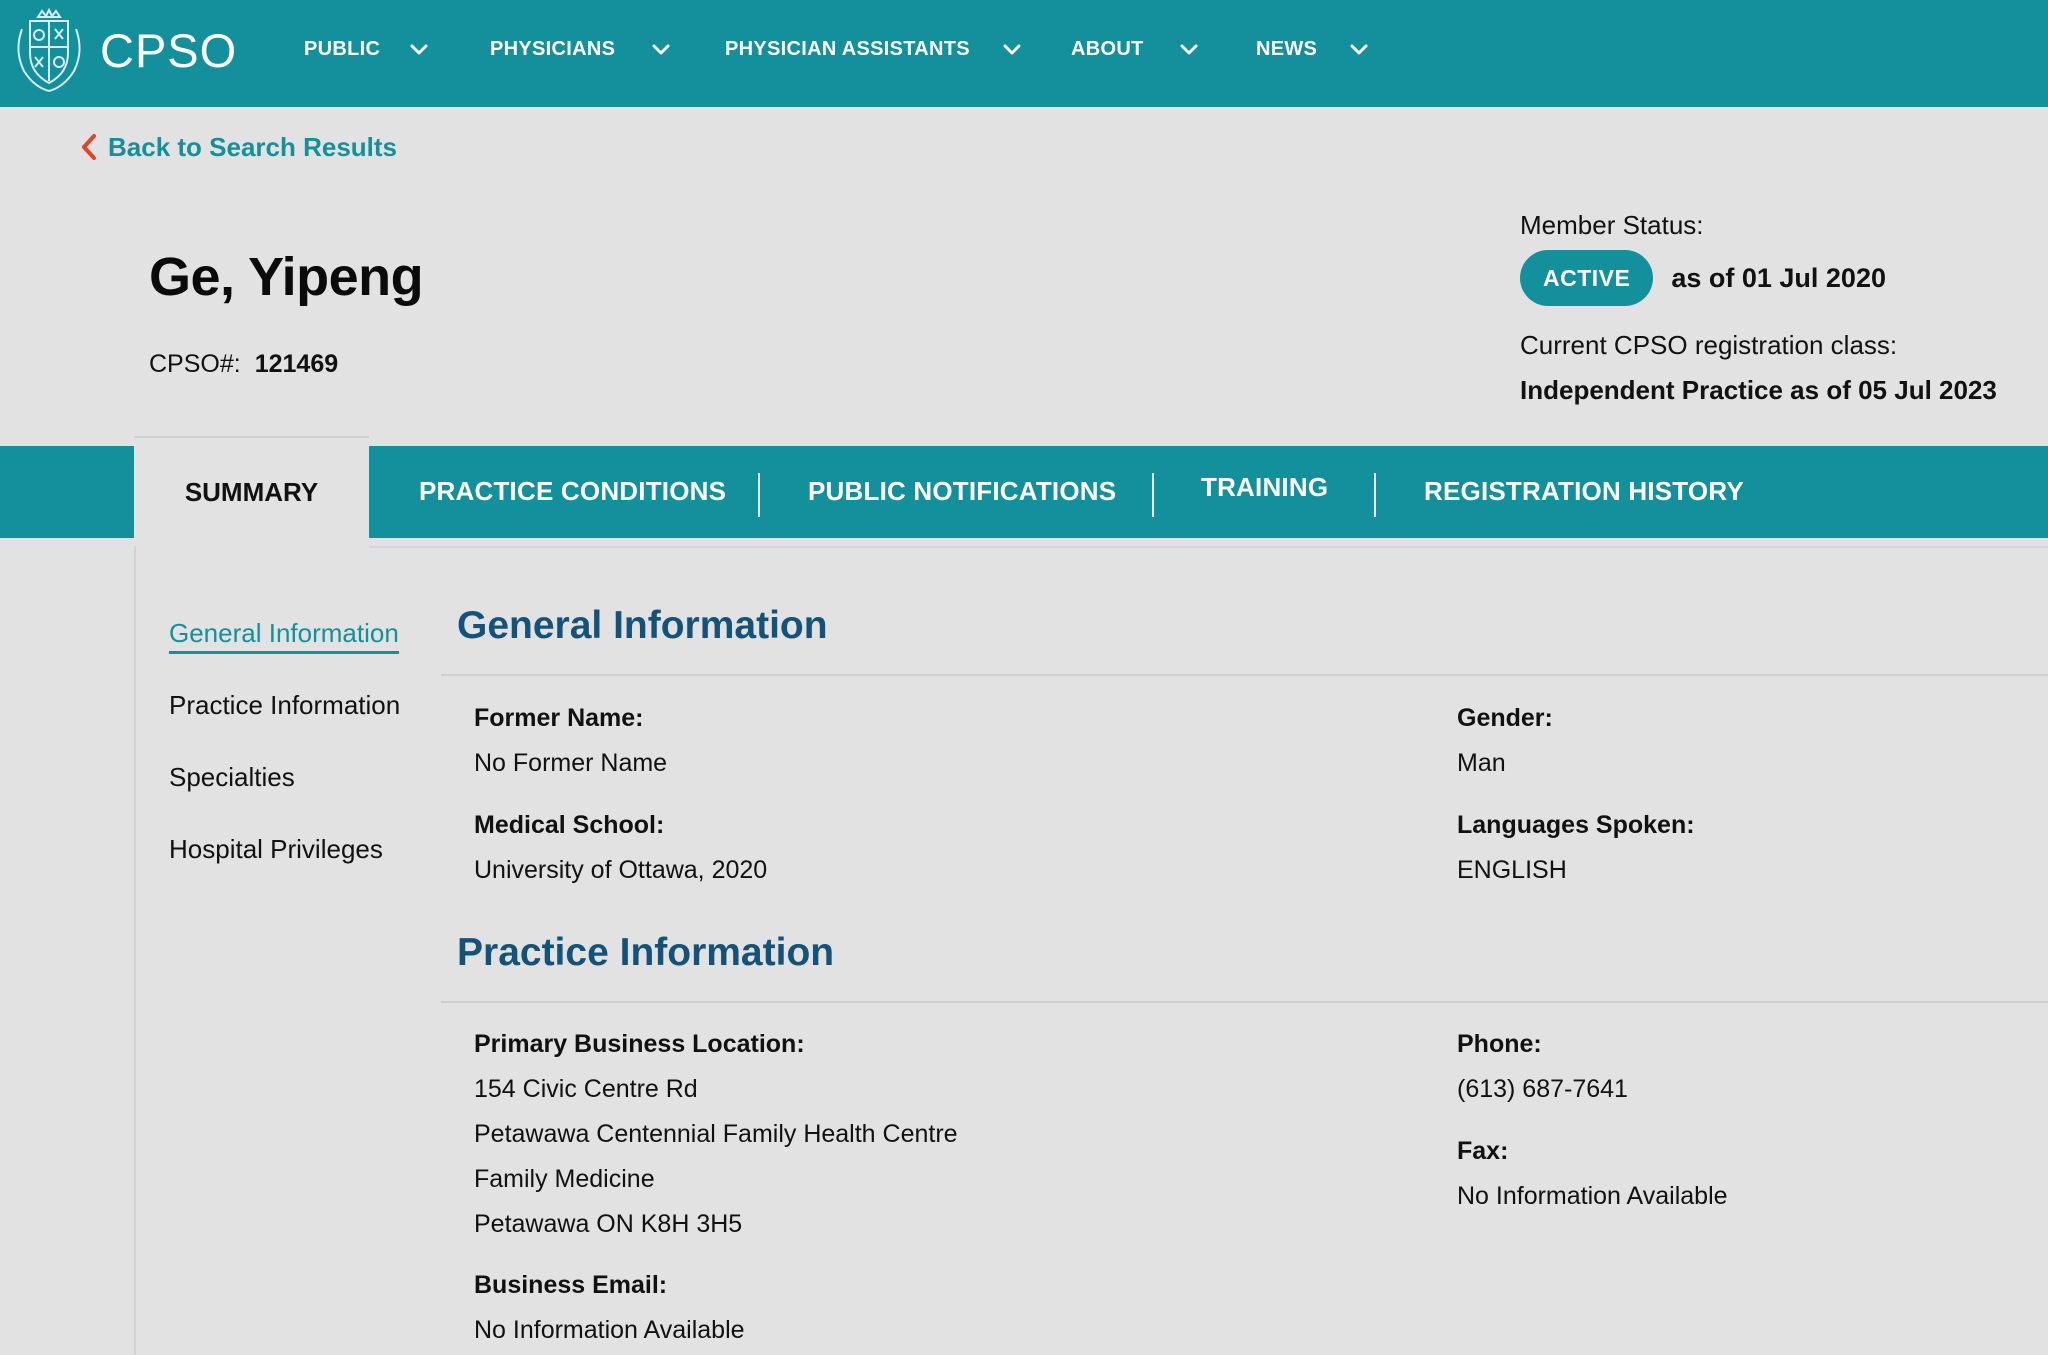 The image size is (2048, 1355). Describe the element at coordinates (586, 1089) in the screenshot. I see `address-line: 154 Civic Centre Rd` at that location.